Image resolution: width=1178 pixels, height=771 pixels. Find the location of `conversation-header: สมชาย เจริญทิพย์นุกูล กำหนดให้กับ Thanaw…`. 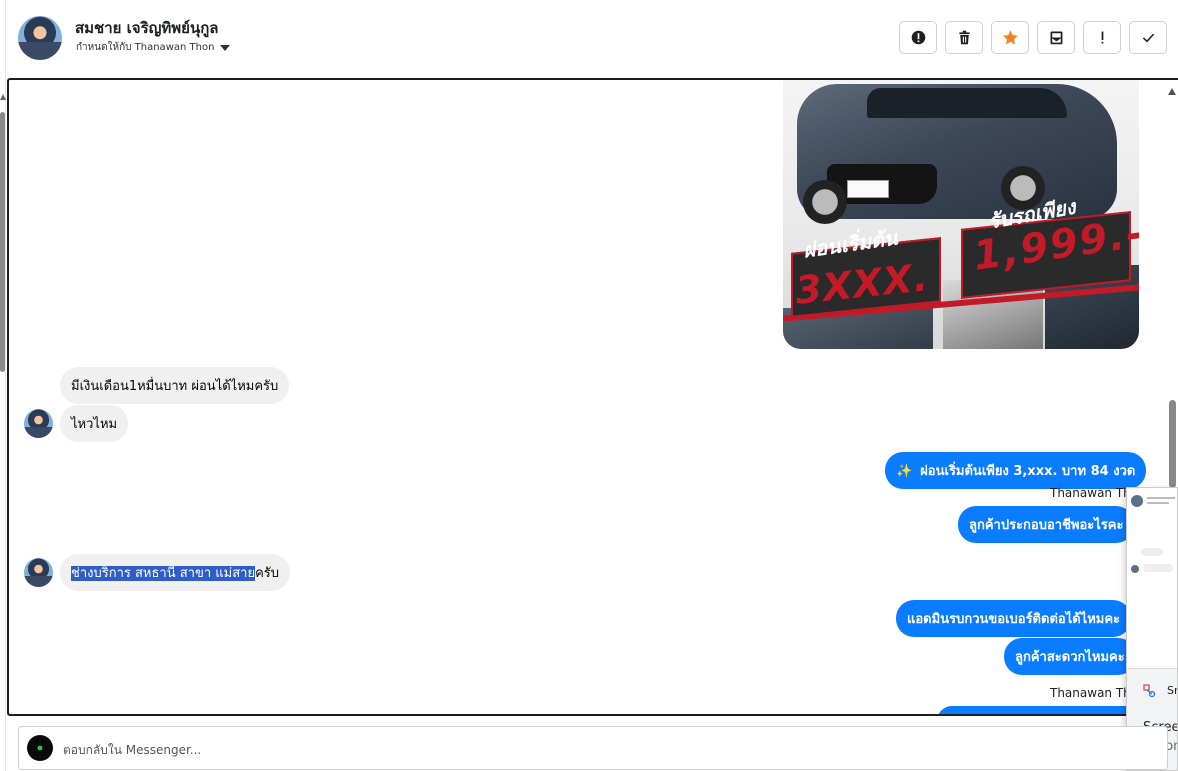

conversation-header: สมชาย เจริญทิพย์นุกูล กำหนดให้กับ Thanaw… is located at coordinates (592, 39).